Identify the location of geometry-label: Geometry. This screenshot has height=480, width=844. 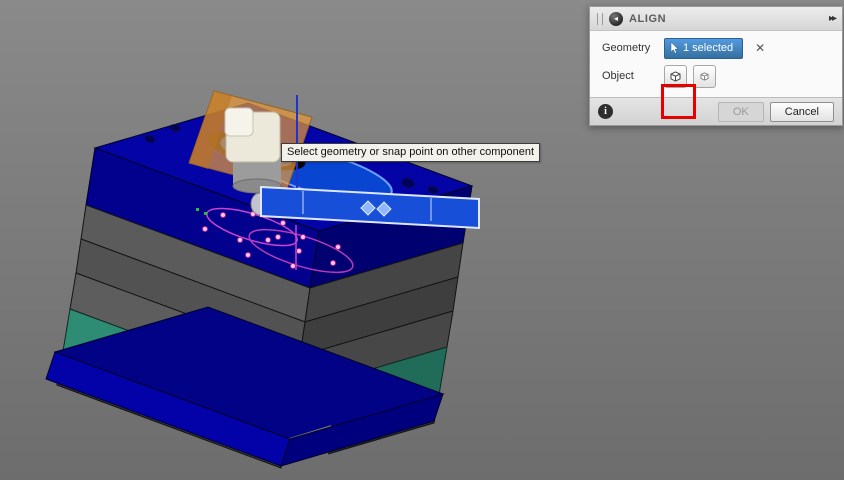
(626, 48).